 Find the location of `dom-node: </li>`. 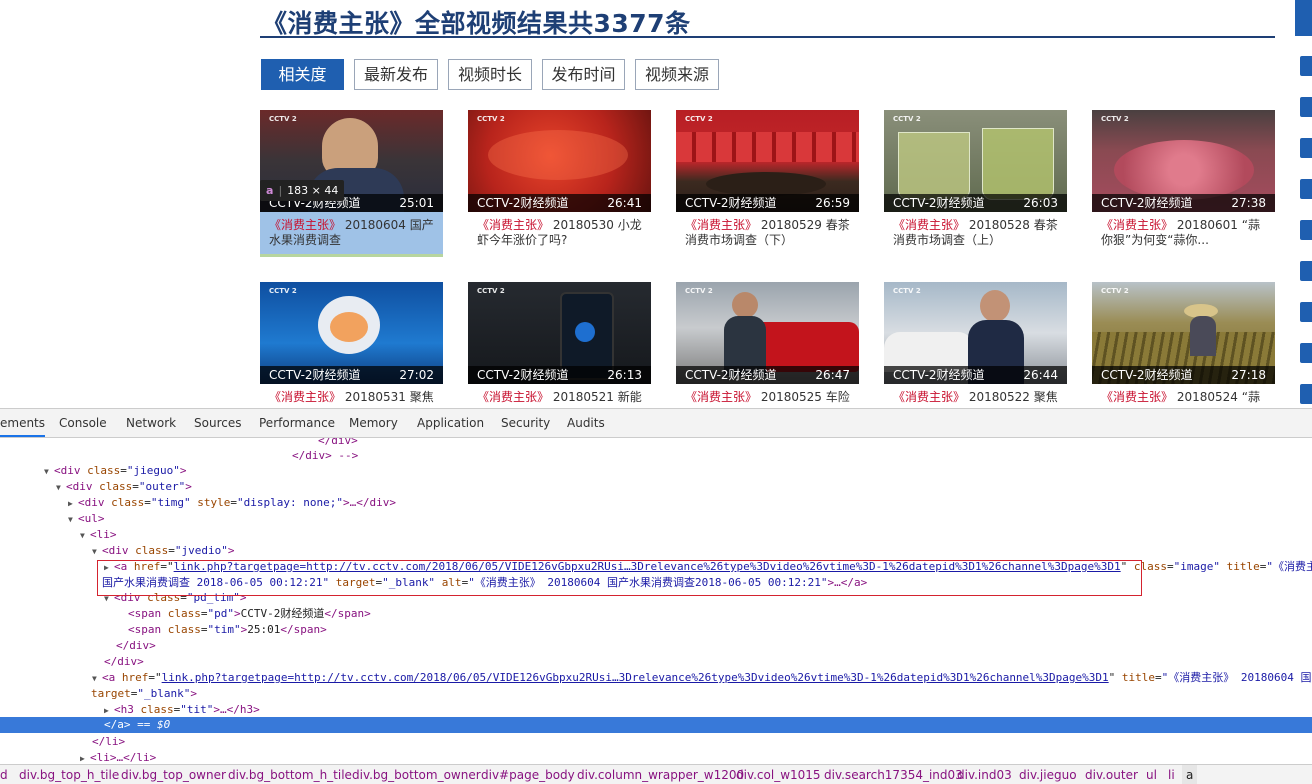

dom-node: </li> is located at coordinates (656, 741).